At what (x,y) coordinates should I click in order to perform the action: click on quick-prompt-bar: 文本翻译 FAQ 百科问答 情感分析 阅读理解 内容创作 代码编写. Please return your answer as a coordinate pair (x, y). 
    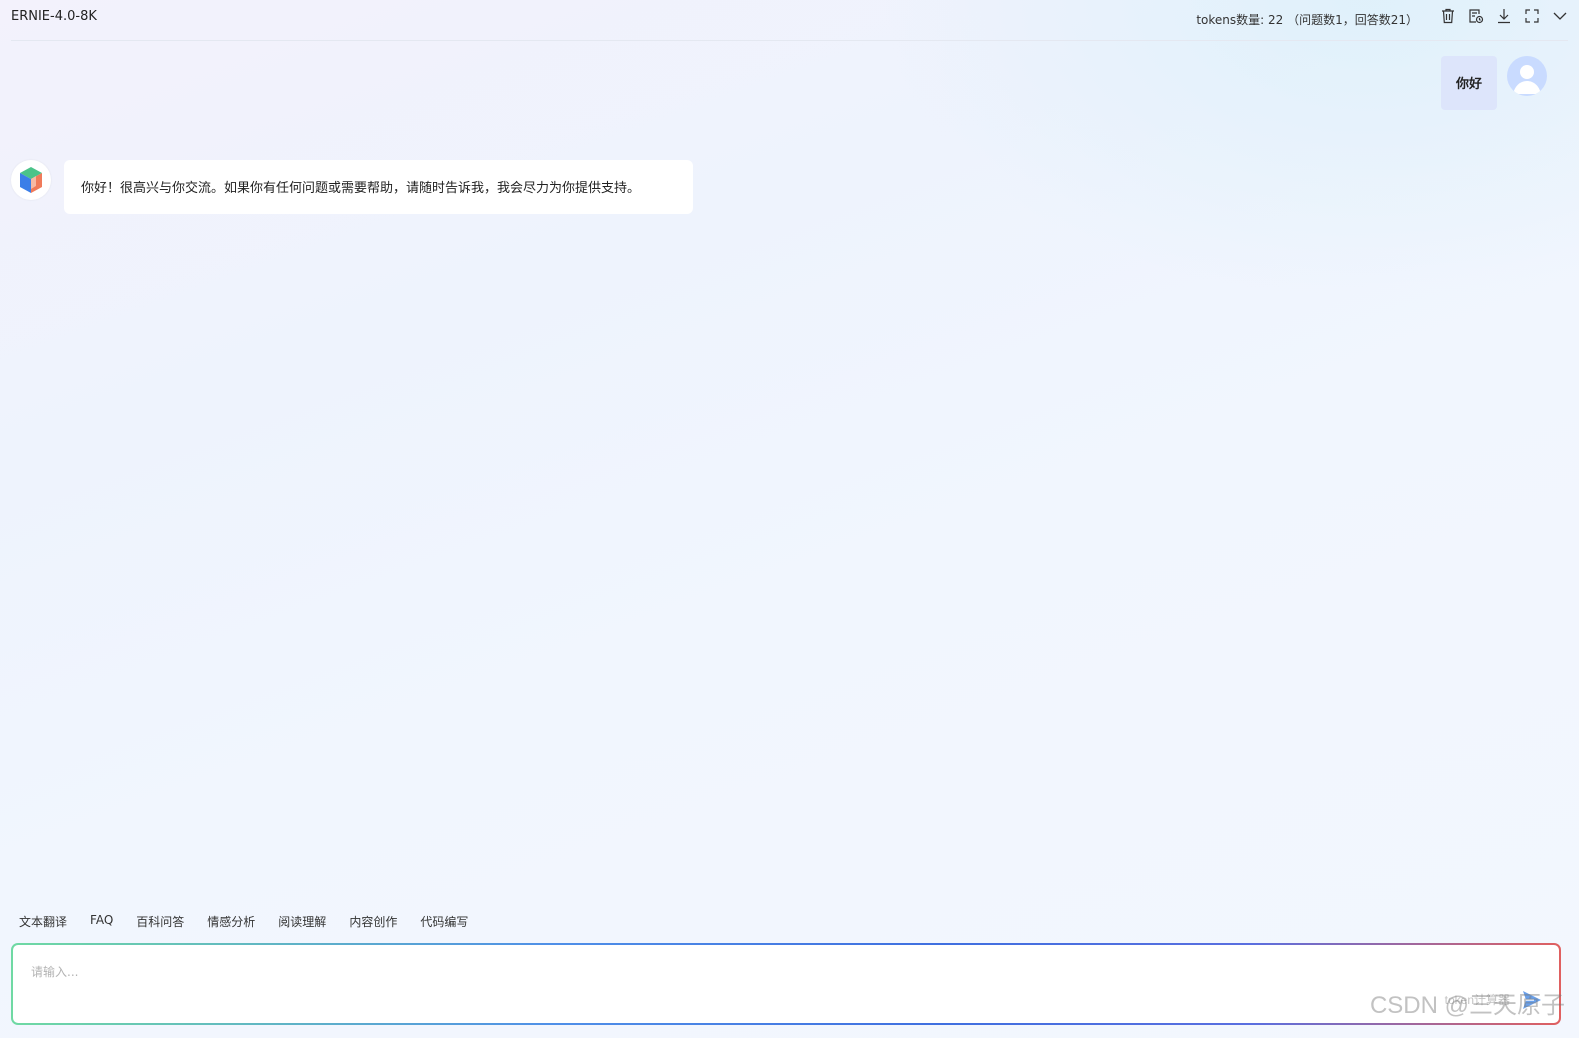
    Looking at the image, I should click on (255, 921).